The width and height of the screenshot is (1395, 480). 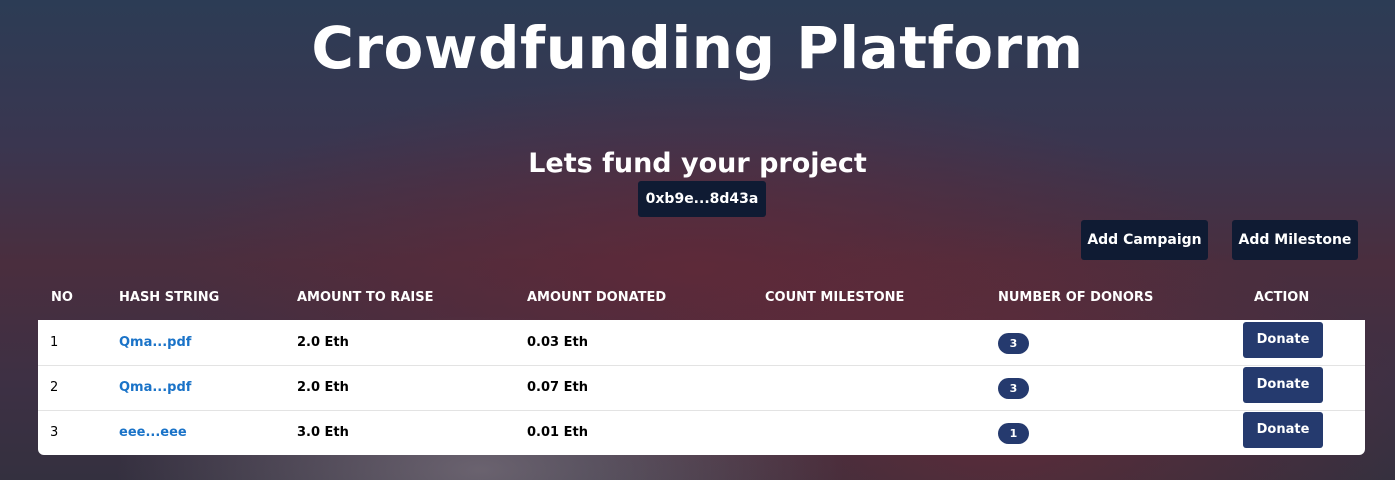 I want to click on column-header-action: ACTION, so click(x=1282, y=297).